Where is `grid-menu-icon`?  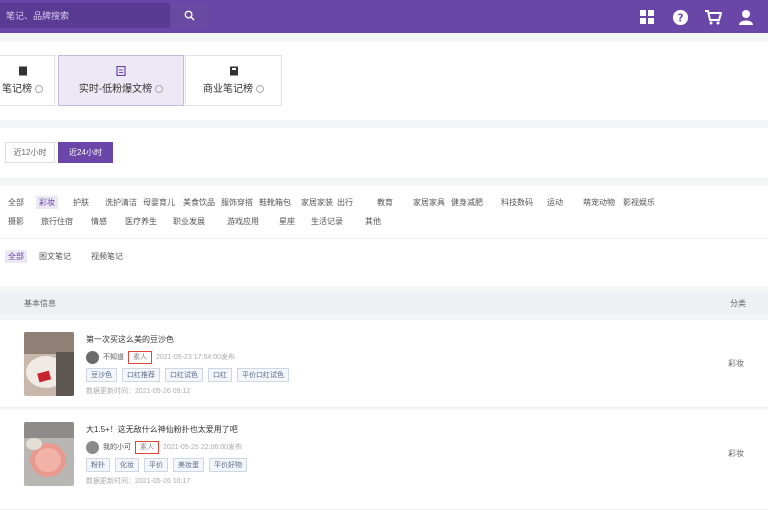
grid-menu-icon is located at coordinates (647, 17).